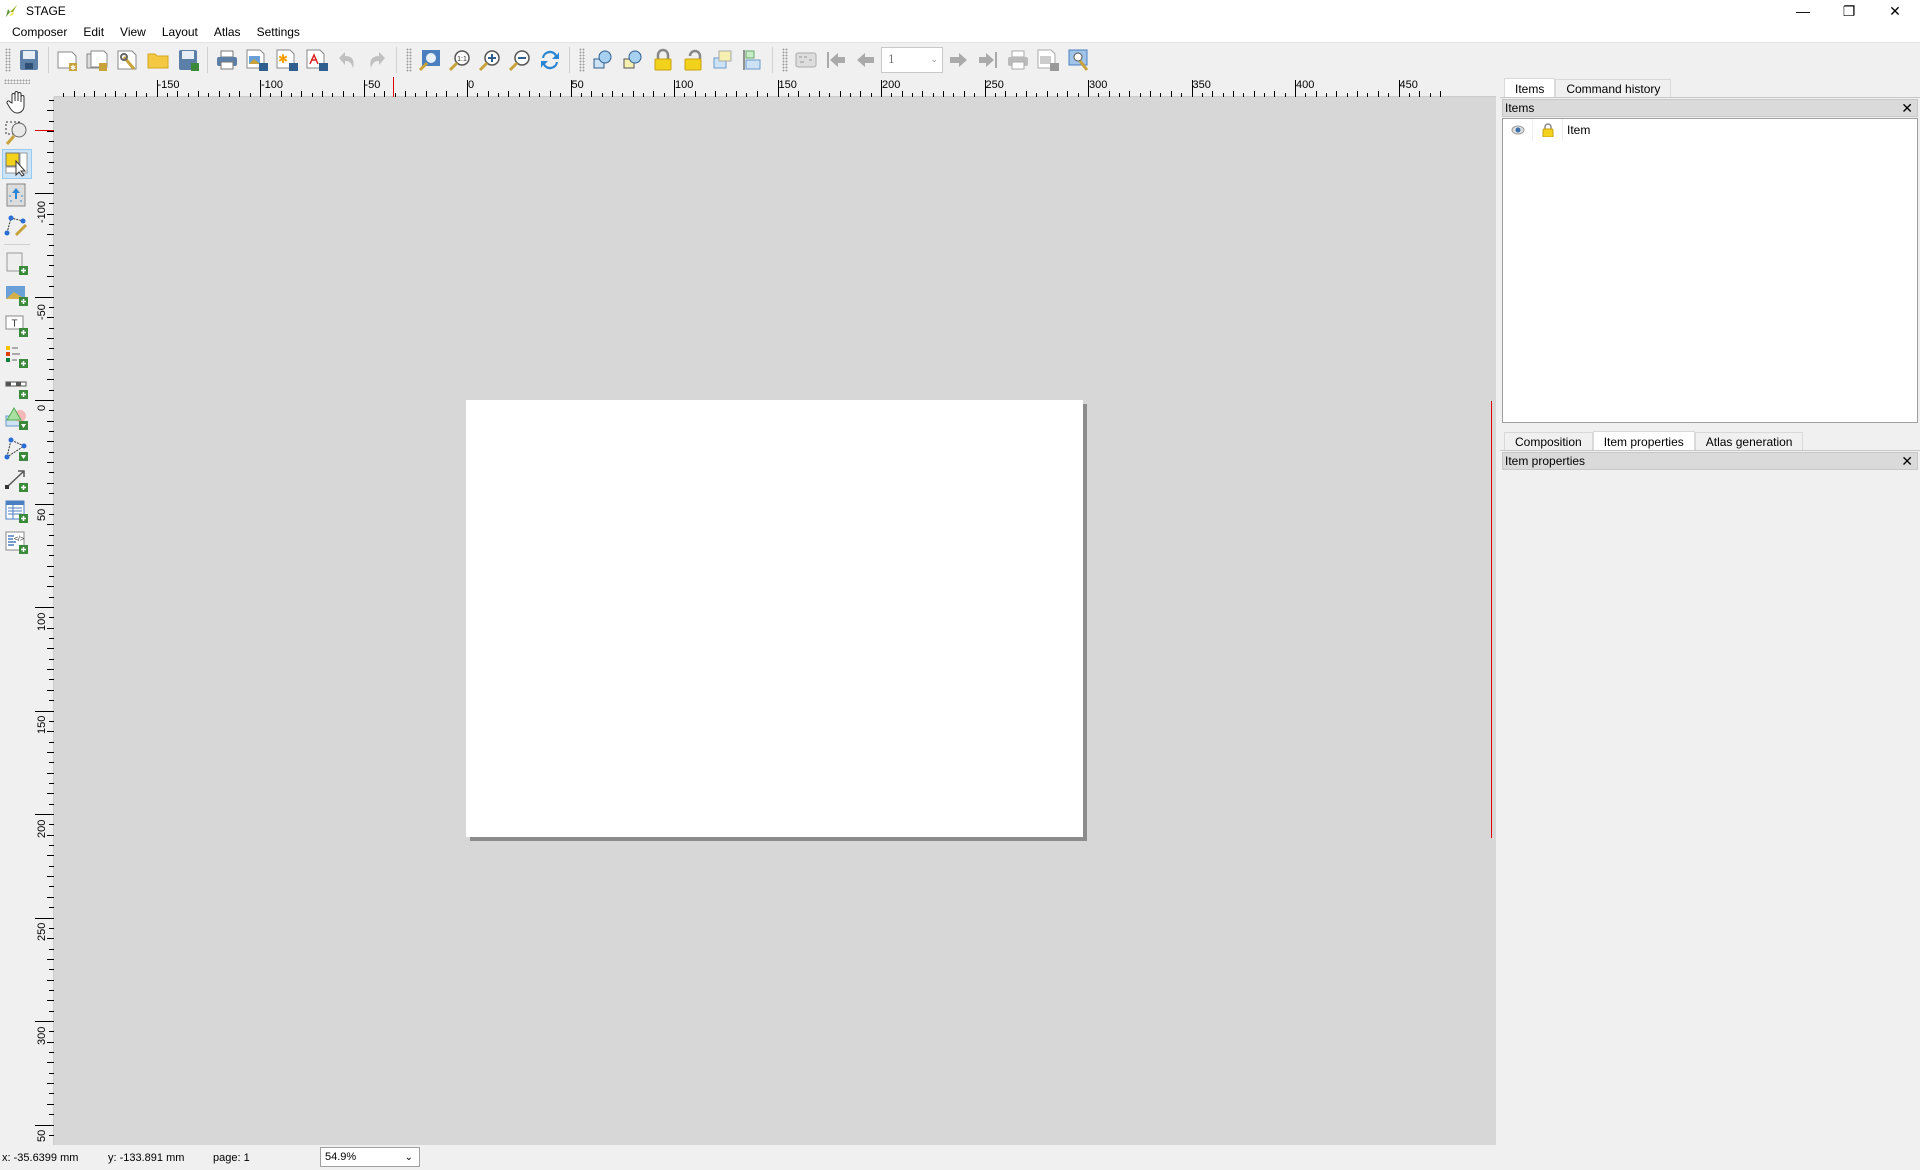 This screenshot has height=1170, width=1920. What do you see at coordinates (1643, 440) in the screenshot?
I see `tab-item-properties: Item properties` at bounding box center [1643, 440].